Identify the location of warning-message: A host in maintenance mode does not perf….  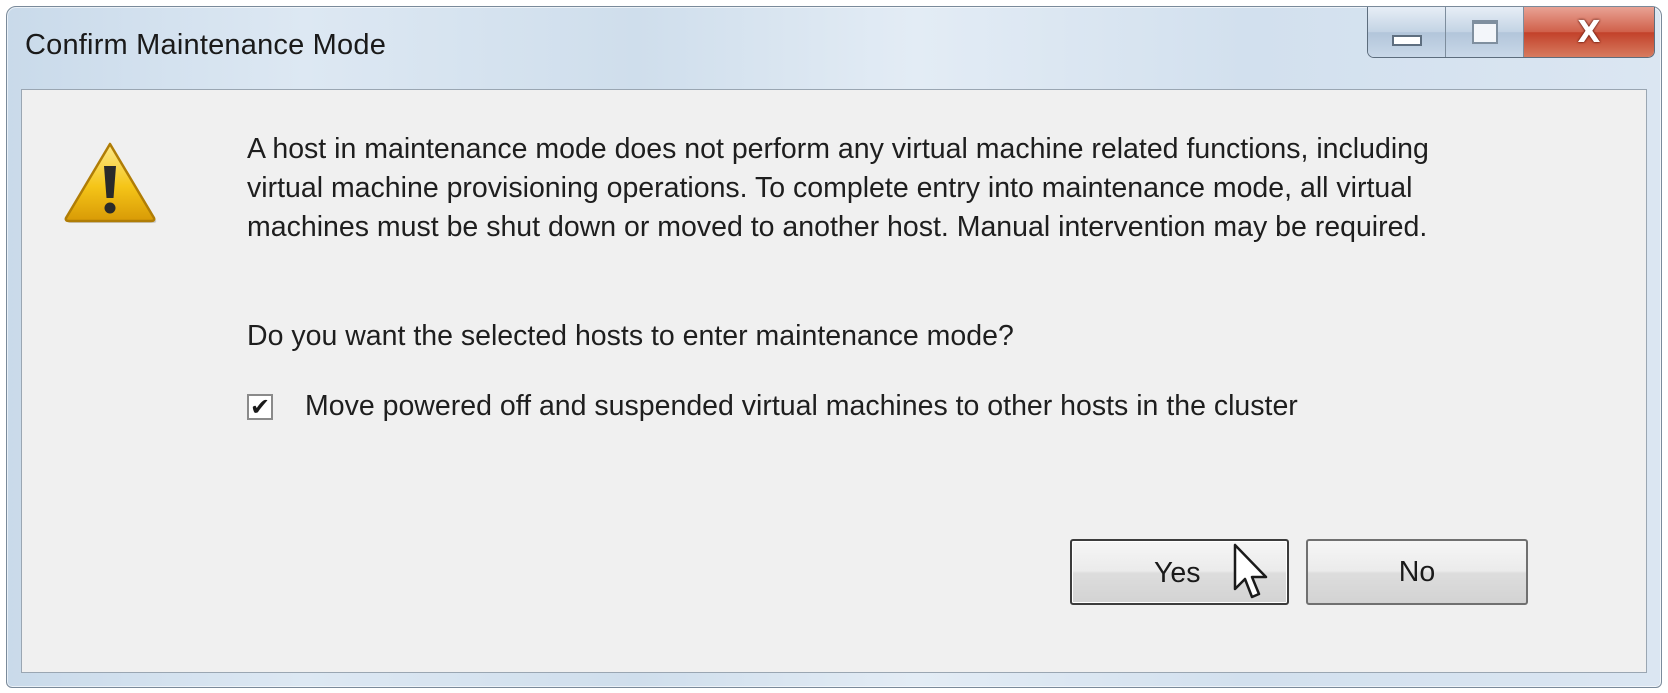
(838, 188).